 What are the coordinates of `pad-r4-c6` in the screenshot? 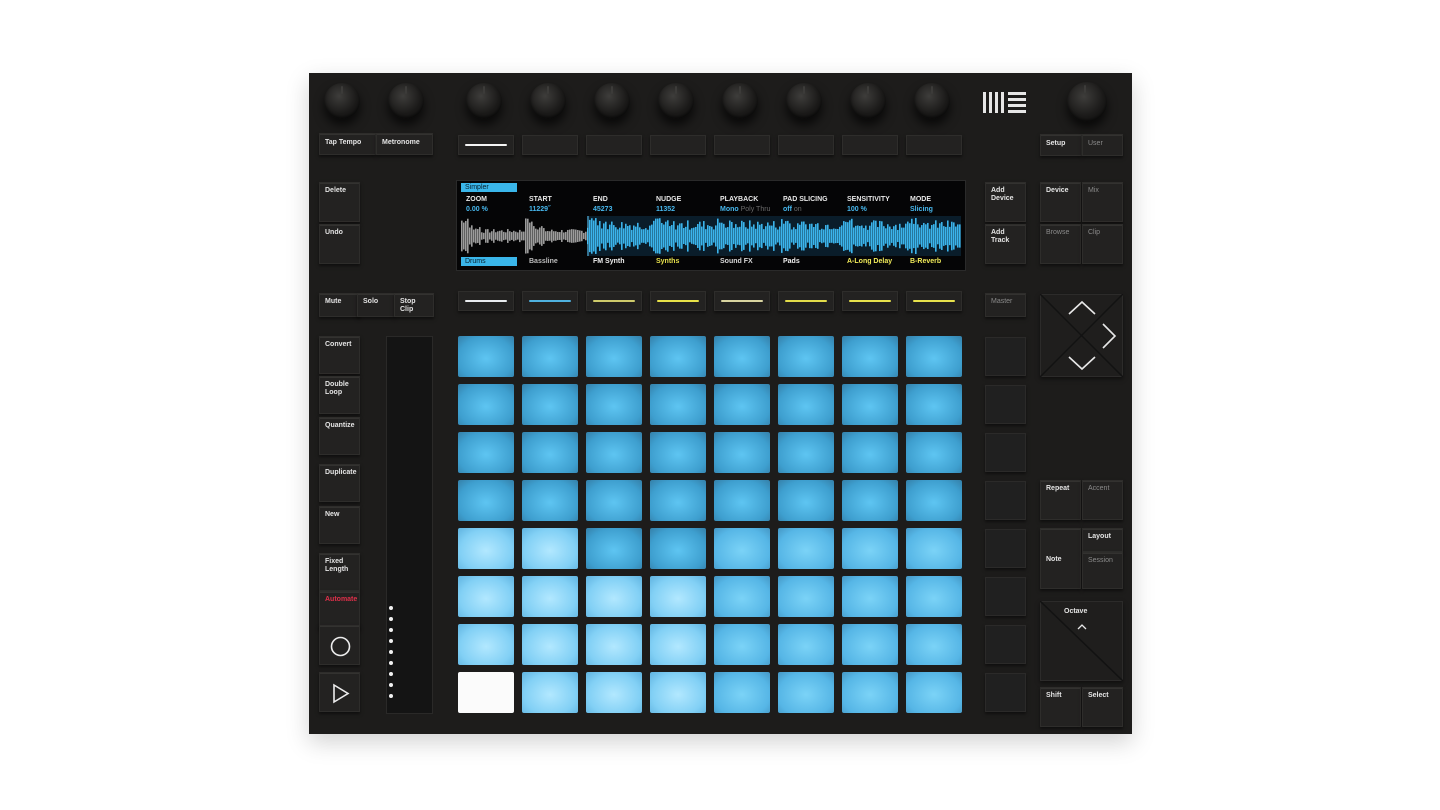 It's located at (806, 500).